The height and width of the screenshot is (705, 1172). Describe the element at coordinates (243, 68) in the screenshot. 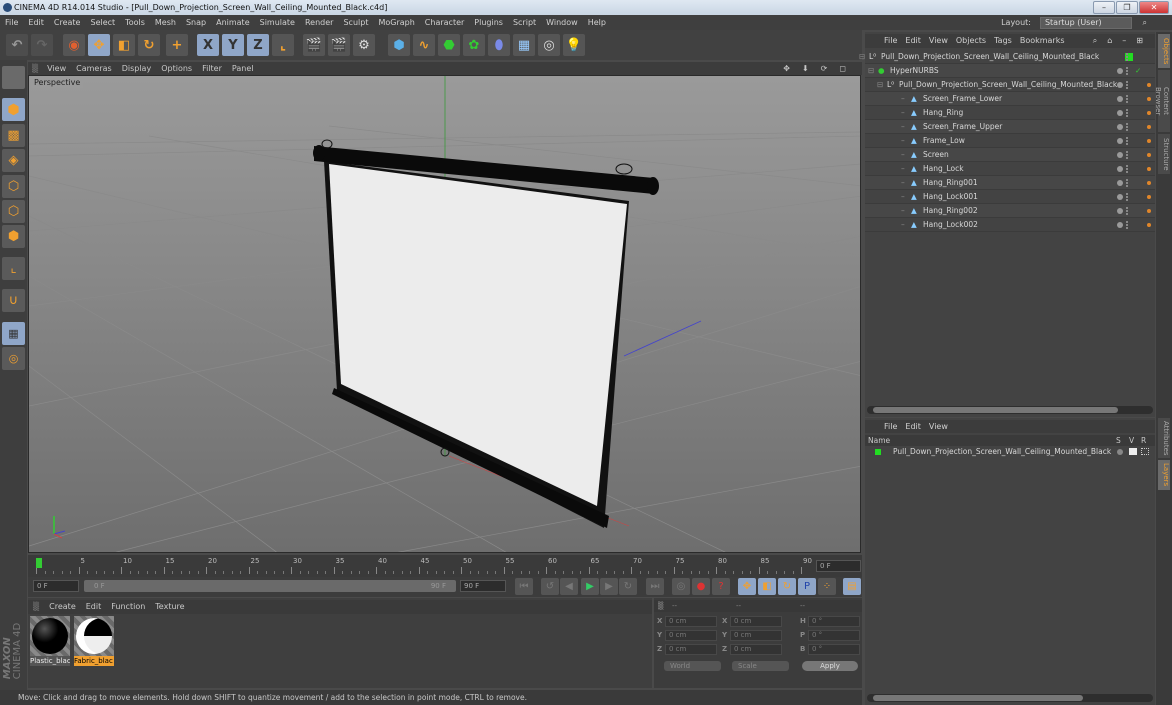

I see `viewport-menu-panel: Panel` at that location.